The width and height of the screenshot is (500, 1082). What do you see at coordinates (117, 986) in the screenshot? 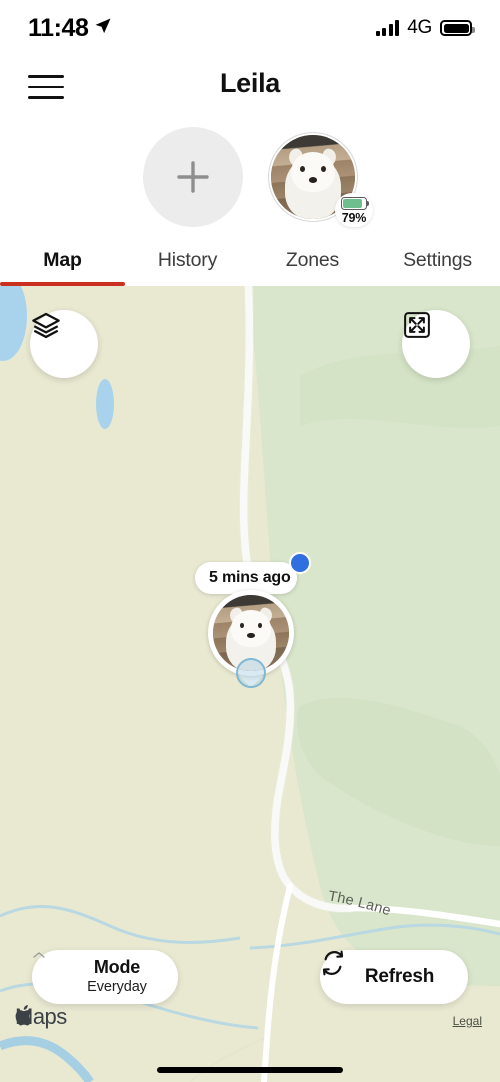
I see `mode-value: Everyday` at bounding box center [117, 986].